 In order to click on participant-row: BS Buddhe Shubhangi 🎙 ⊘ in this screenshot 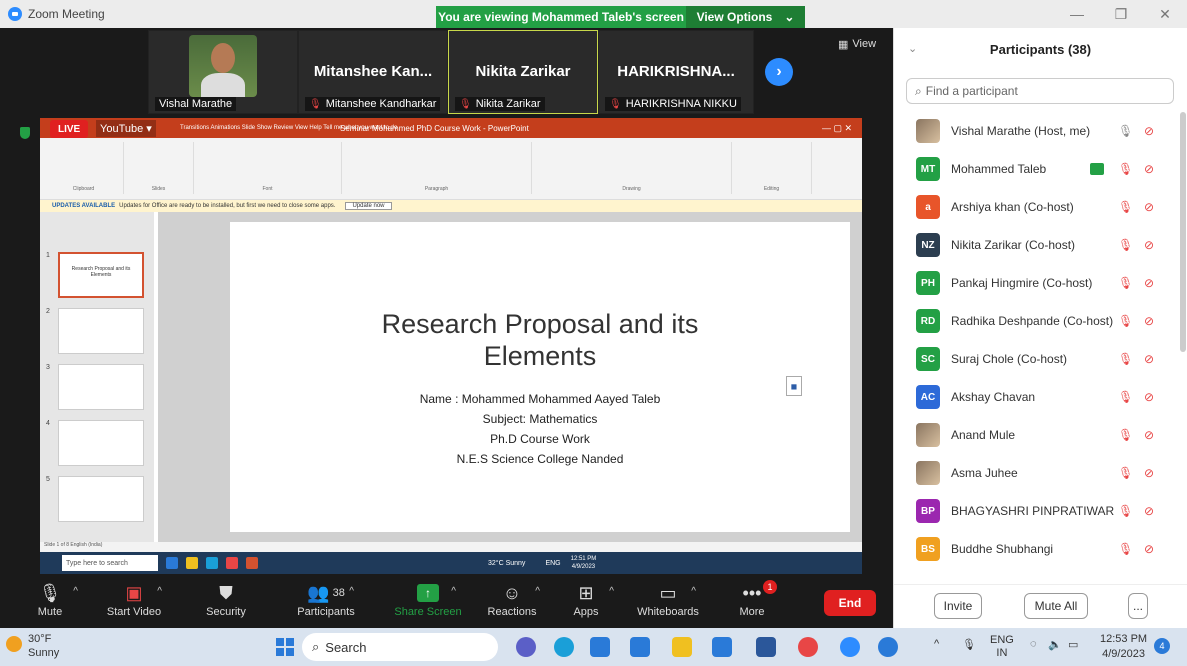, I will do `click(1037, 549)`.